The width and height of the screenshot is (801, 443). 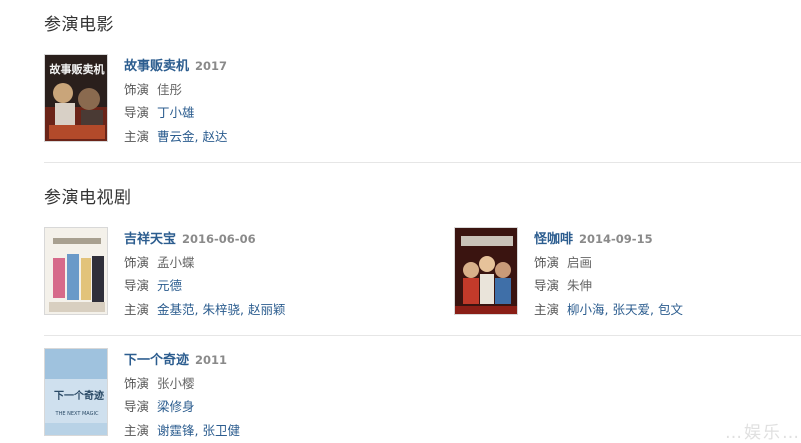 I want to click on cast-link: 柳小海, so click(x=586, y=309).